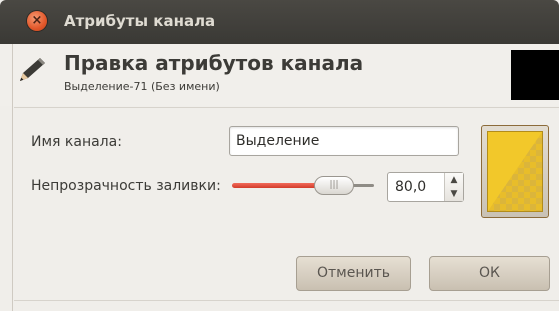 The width and height of the screenshot is (559, 311). I want to click on footer-divider, so click(286, 300).